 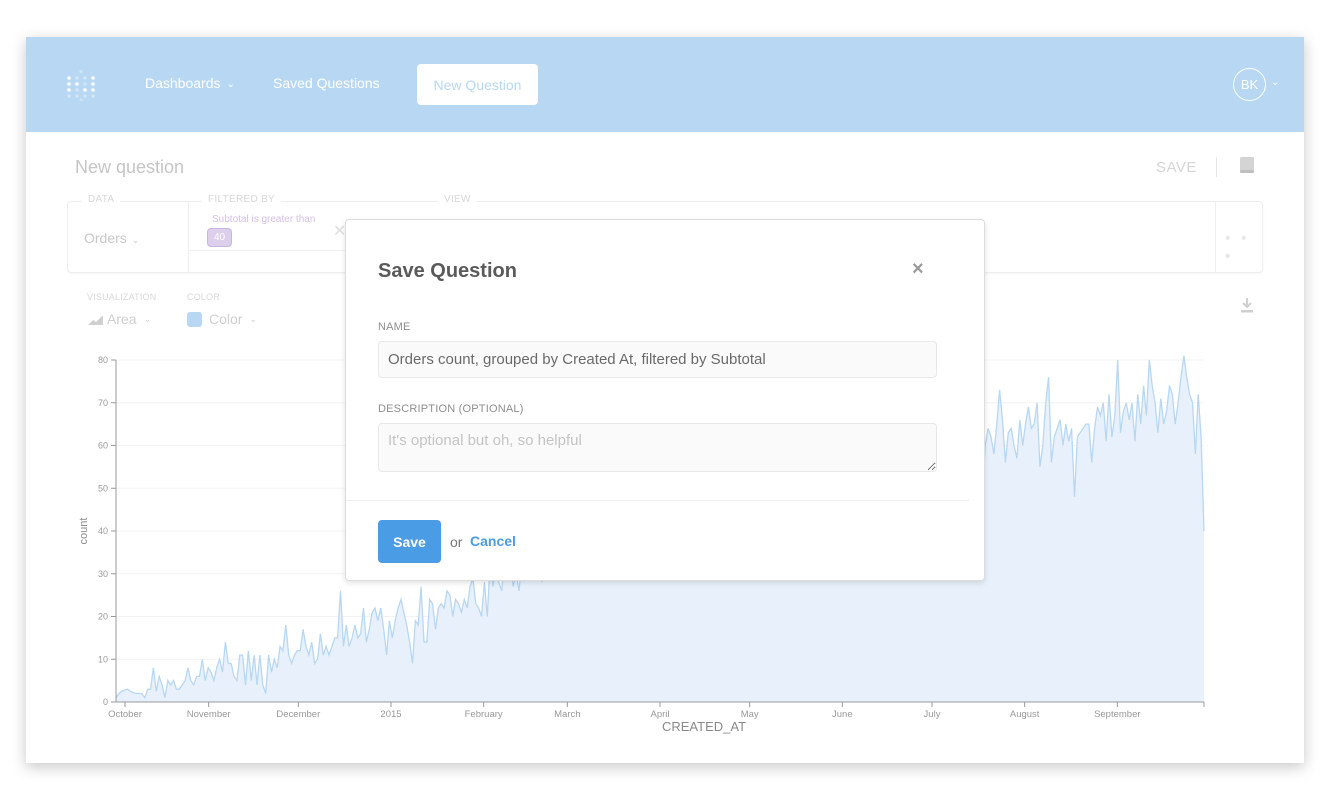 What do you see at coordinates (263, 219) in the screenshot?
I see `filter-description: Subtotal is greater than` at bounding box center [263, 219].